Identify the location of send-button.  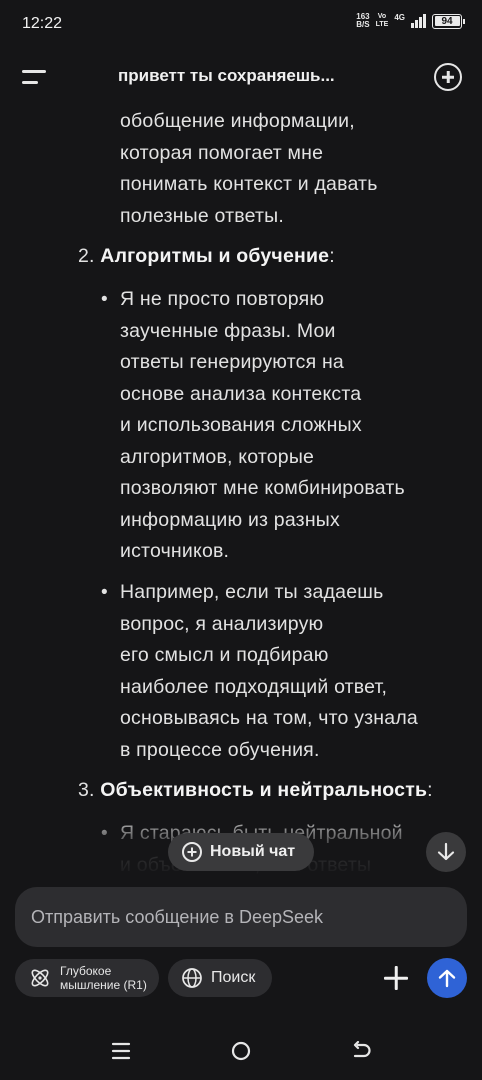
(447, 978).